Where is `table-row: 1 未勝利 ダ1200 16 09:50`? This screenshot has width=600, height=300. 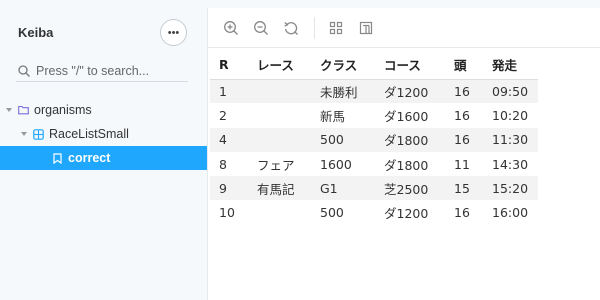 table-row: 1 未勝利 ダ1200 16 09:50 is located at coordinates (374, 91).